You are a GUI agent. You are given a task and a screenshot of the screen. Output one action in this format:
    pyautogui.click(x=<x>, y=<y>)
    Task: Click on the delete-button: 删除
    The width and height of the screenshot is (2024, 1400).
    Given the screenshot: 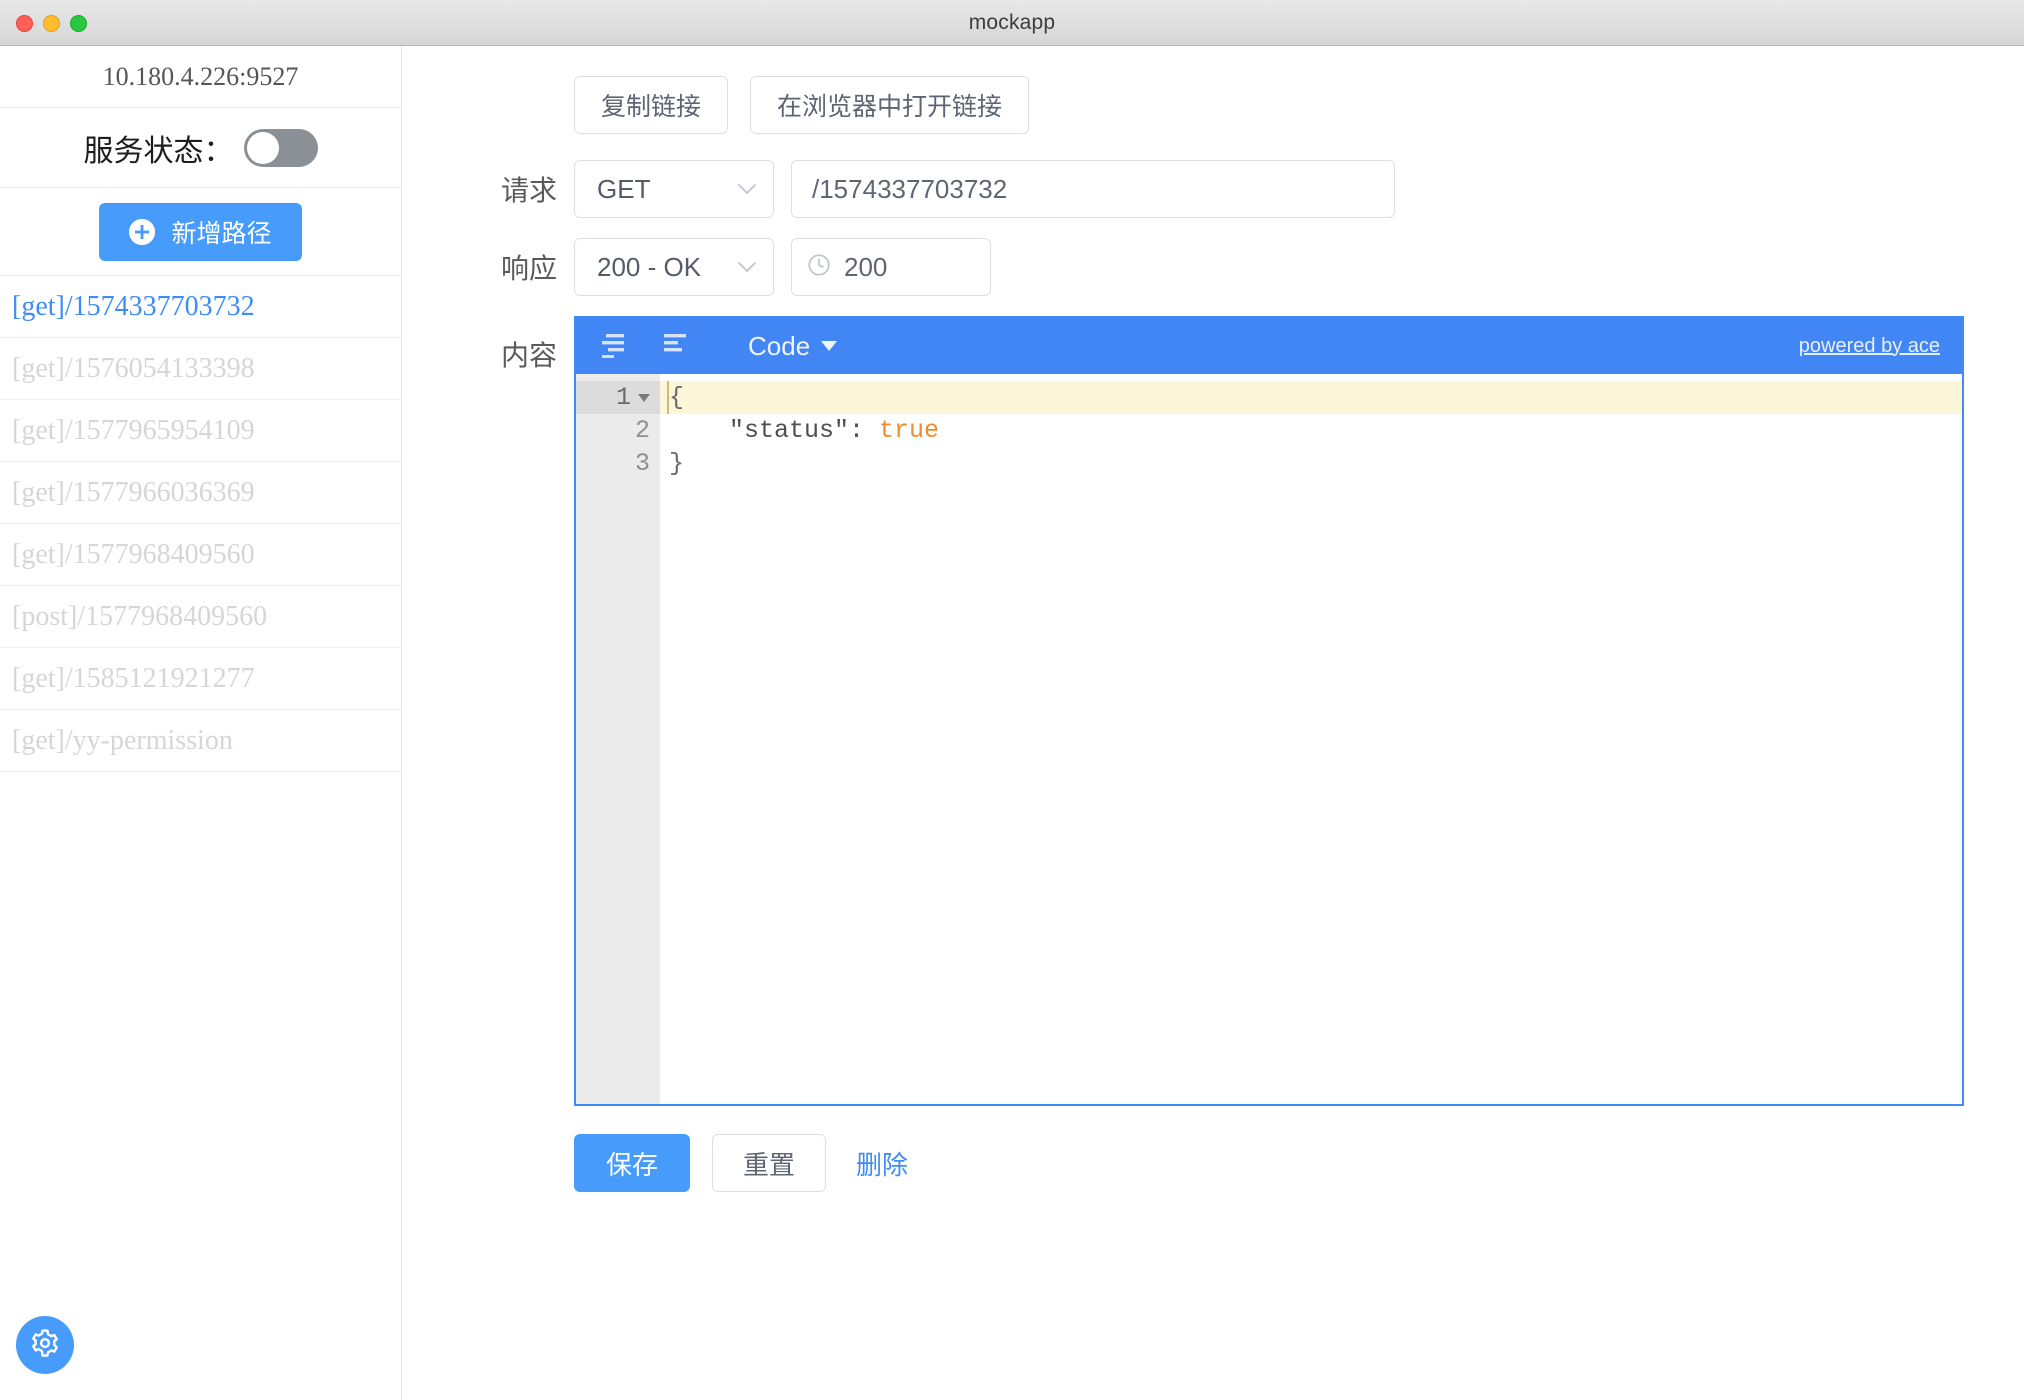 What is the action you would take?
    pyautogui.click(x=882, y=1163)
    